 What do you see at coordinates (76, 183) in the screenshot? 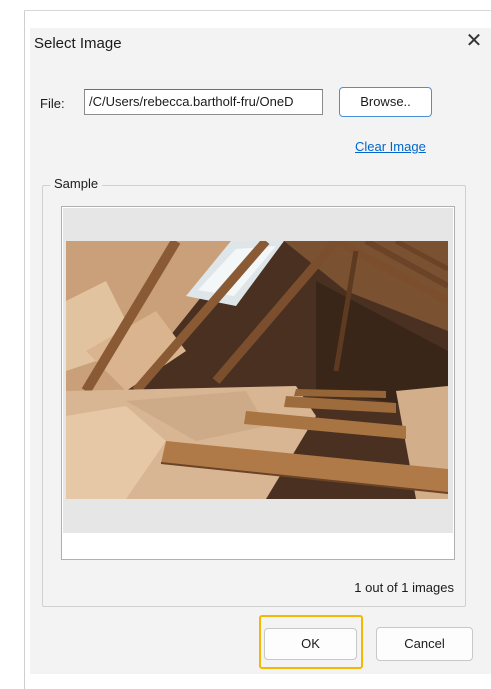
I see `sample-group-label: Sample` at bounding box center [76, 183].